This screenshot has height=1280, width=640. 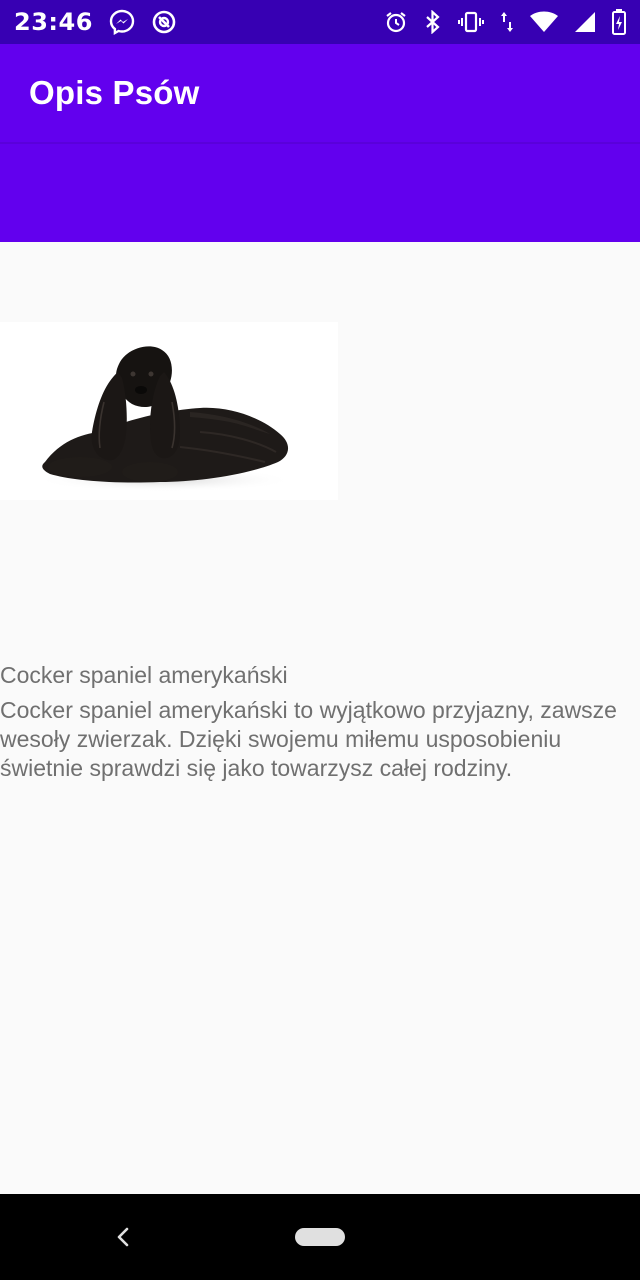 I want to click on wifi-icon, so click(x=544, y=22).